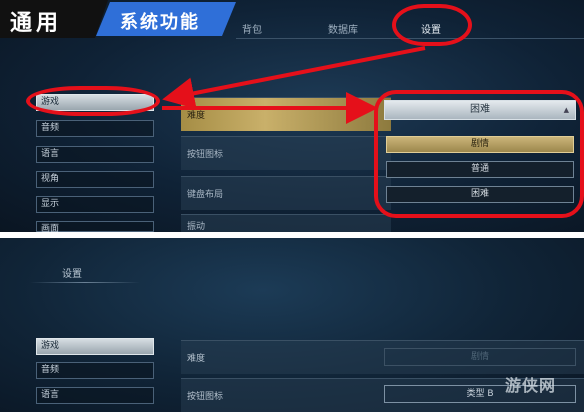 This screenshot has width=584, height=412. Describe the element at coordinates (531, 385) in the screenshot. I see `watermark-logo: 游侠网` at that location.